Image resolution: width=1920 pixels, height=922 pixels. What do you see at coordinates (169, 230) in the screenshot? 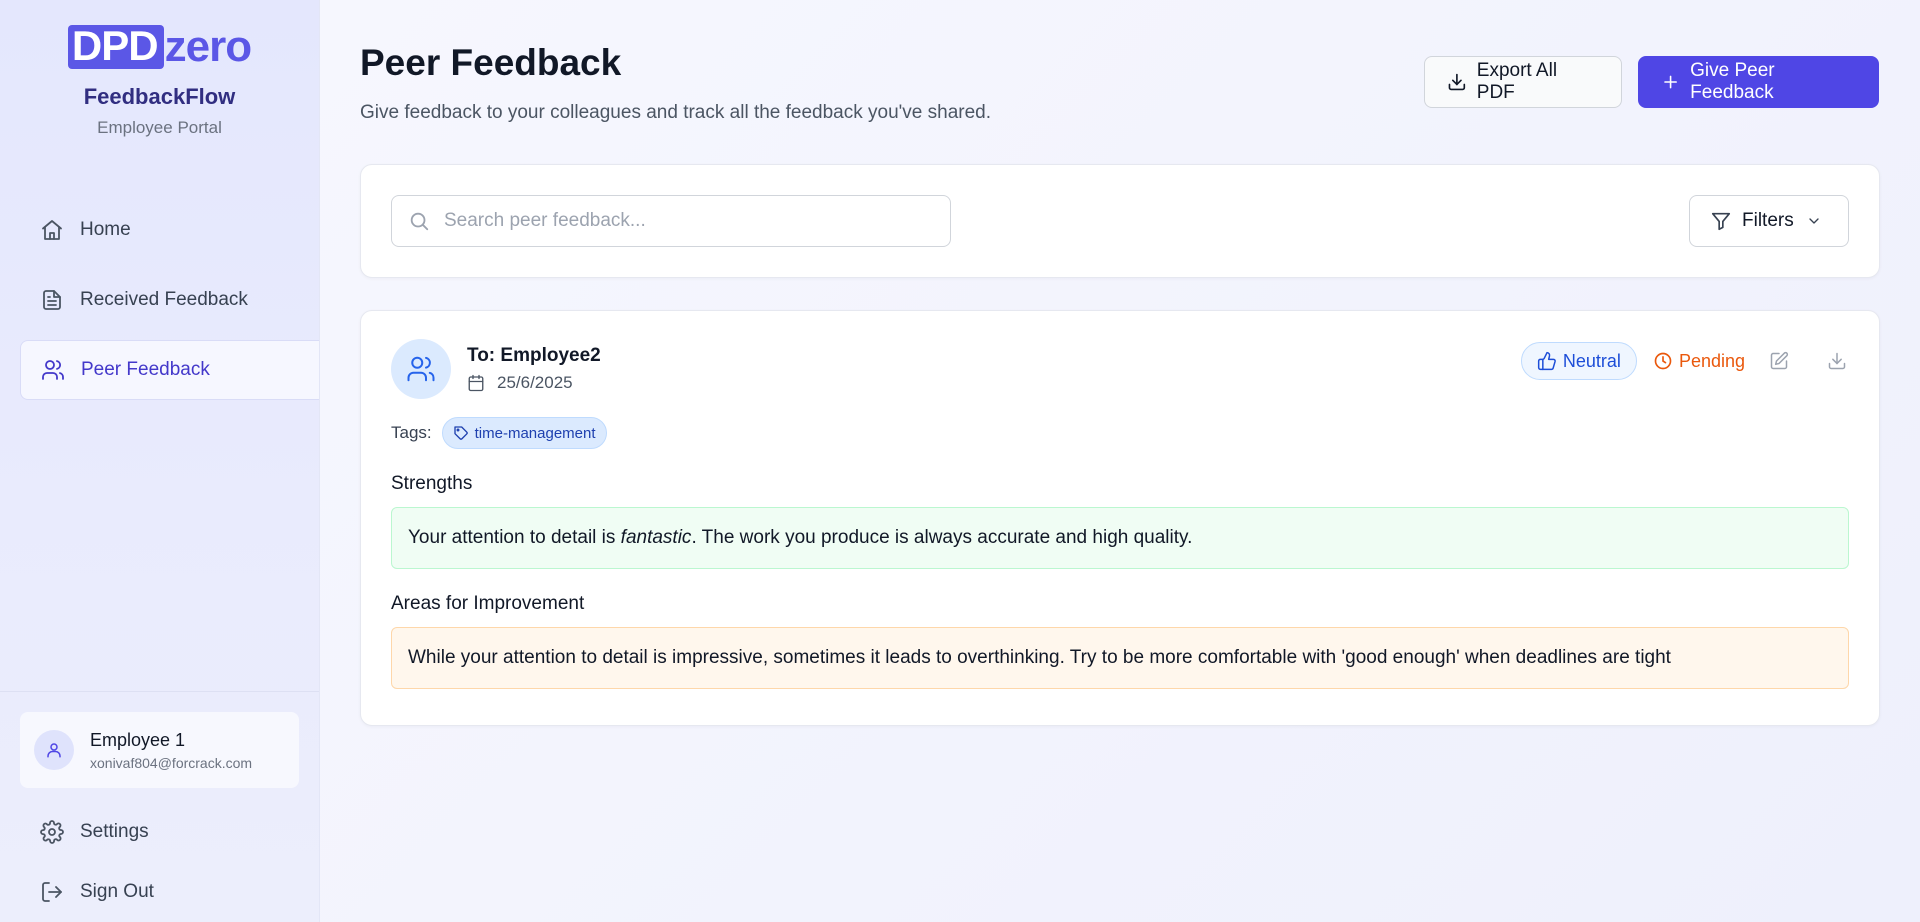
I see `sidebar-item-home: Home` at bounding box center [169, 230].